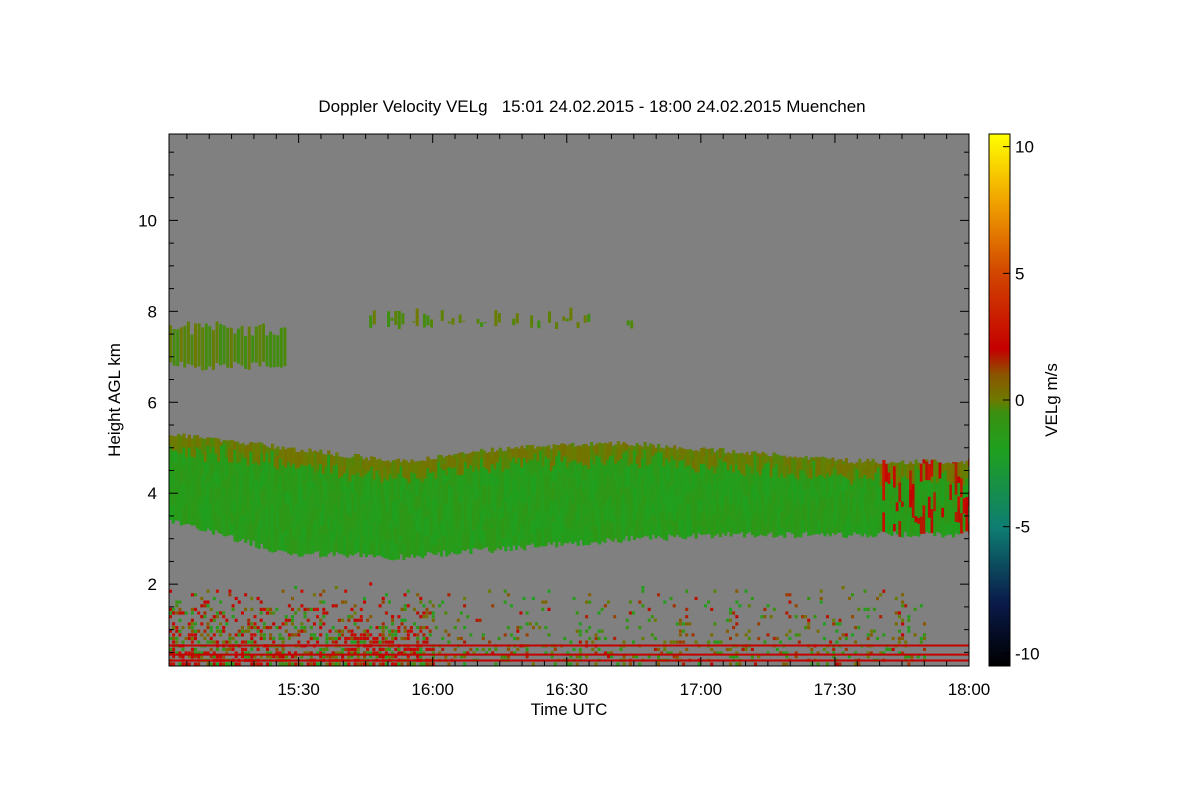 This screenshot has width=1200, height=800. What do you see at coordinates (152, 493) in the screenshot?
I see `y-tick-label: 4` at bounding box center [152, 493].